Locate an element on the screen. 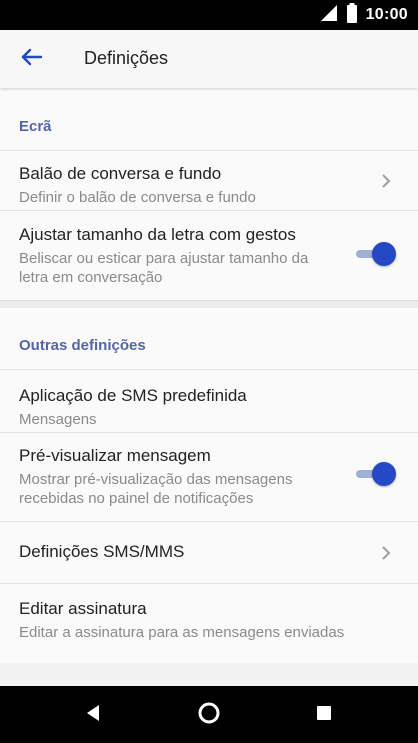 Image resolution: width=418 pixels, height=743 pixels. navigation-bar is located at coordinates (209, 714).